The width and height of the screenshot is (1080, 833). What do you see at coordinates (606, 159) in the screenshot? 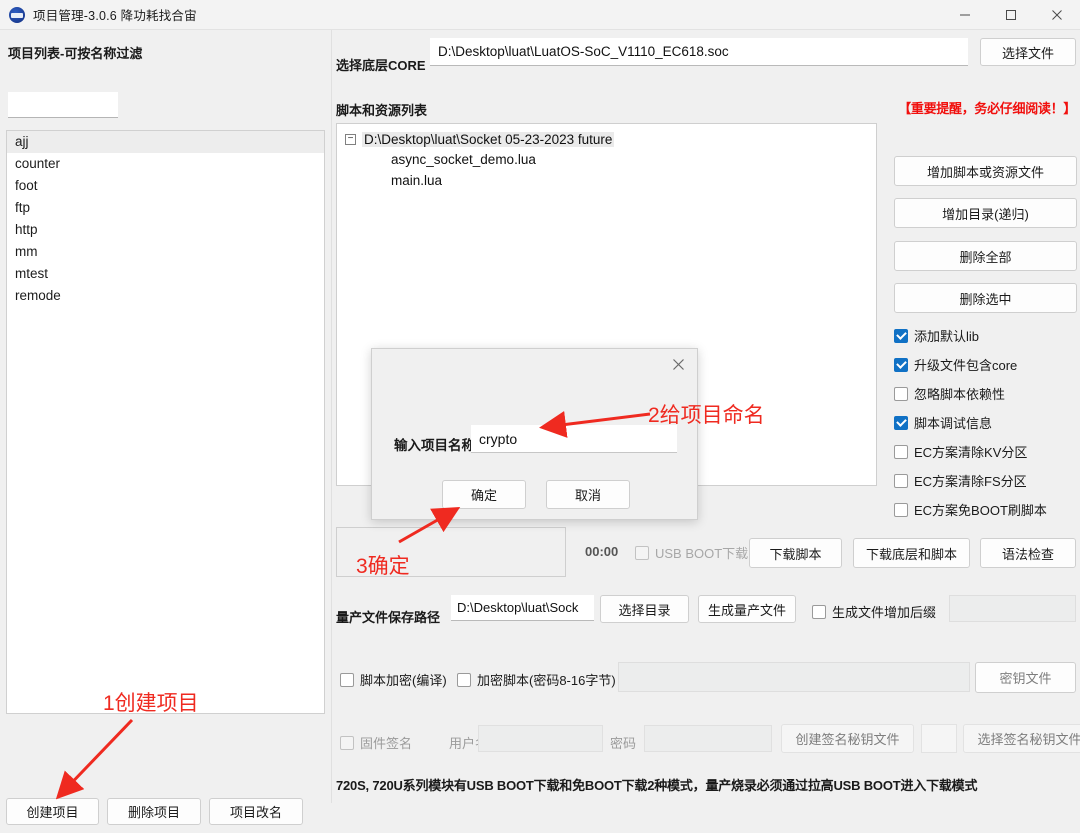
I see `tree-item: async_socket_demo.lua` at bounding box center [606, 159].